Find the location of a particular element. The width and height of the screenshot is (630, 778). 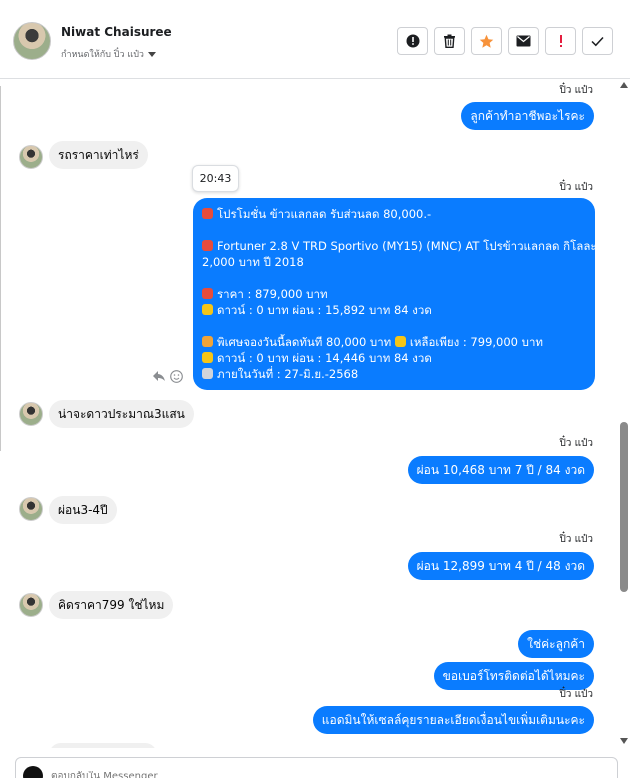

follow-up-button is located at coordinates (560, 41).